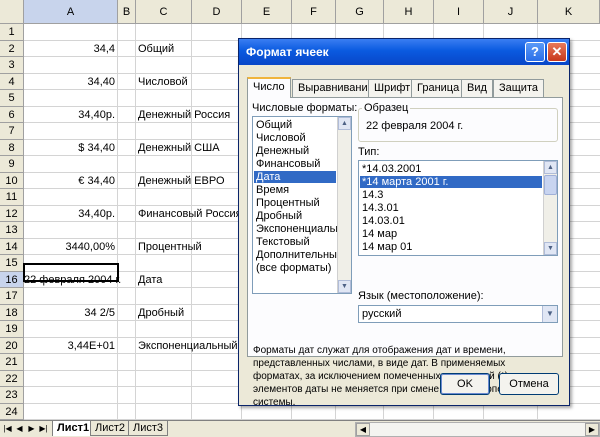  I want to click on column-header-k: K, so click(569, 12).